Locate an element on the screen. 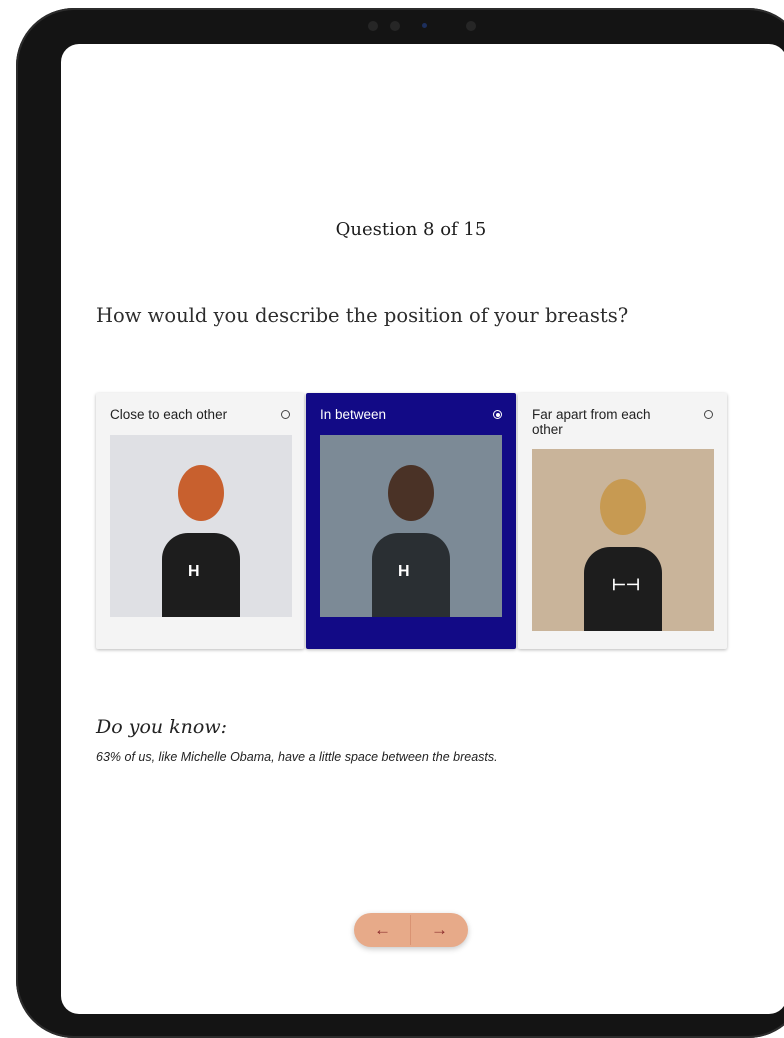 The width and height of the screenshot is (784, 1038). option-image-between: H is located at coordinates (411, 526).